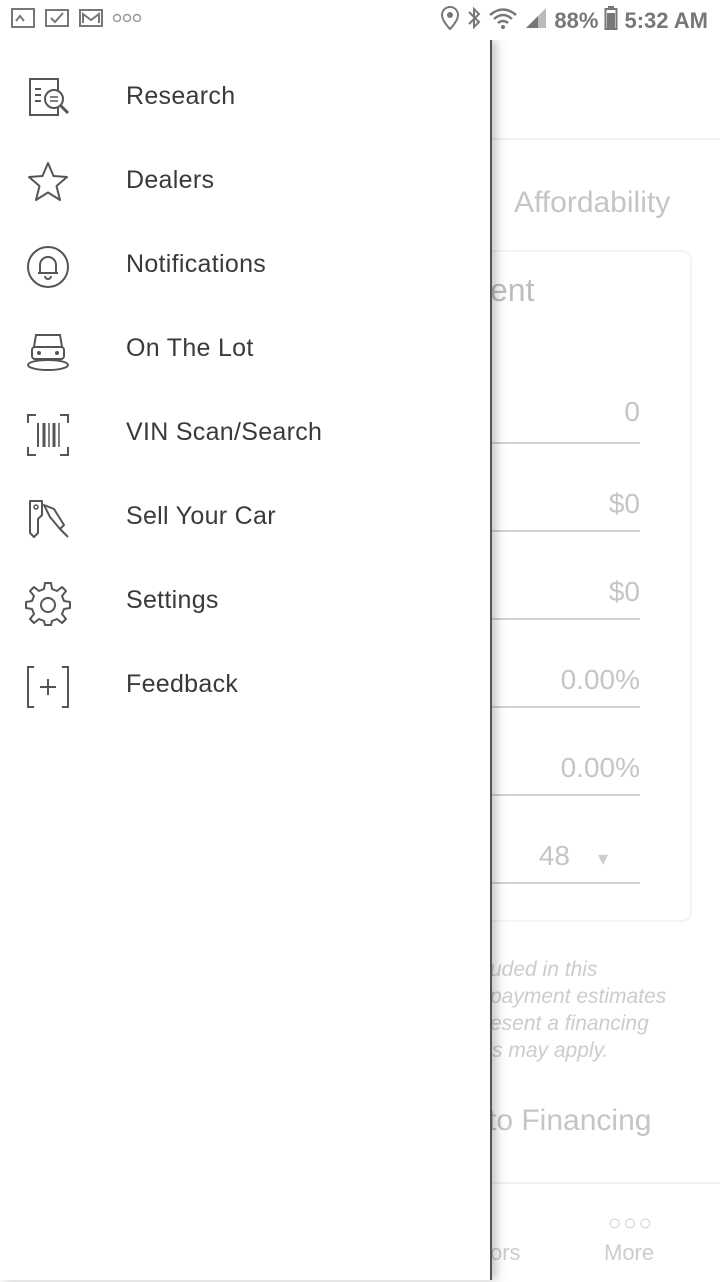  I want to click on tax-rate-field-value: 0.00%, so click(560, 768).